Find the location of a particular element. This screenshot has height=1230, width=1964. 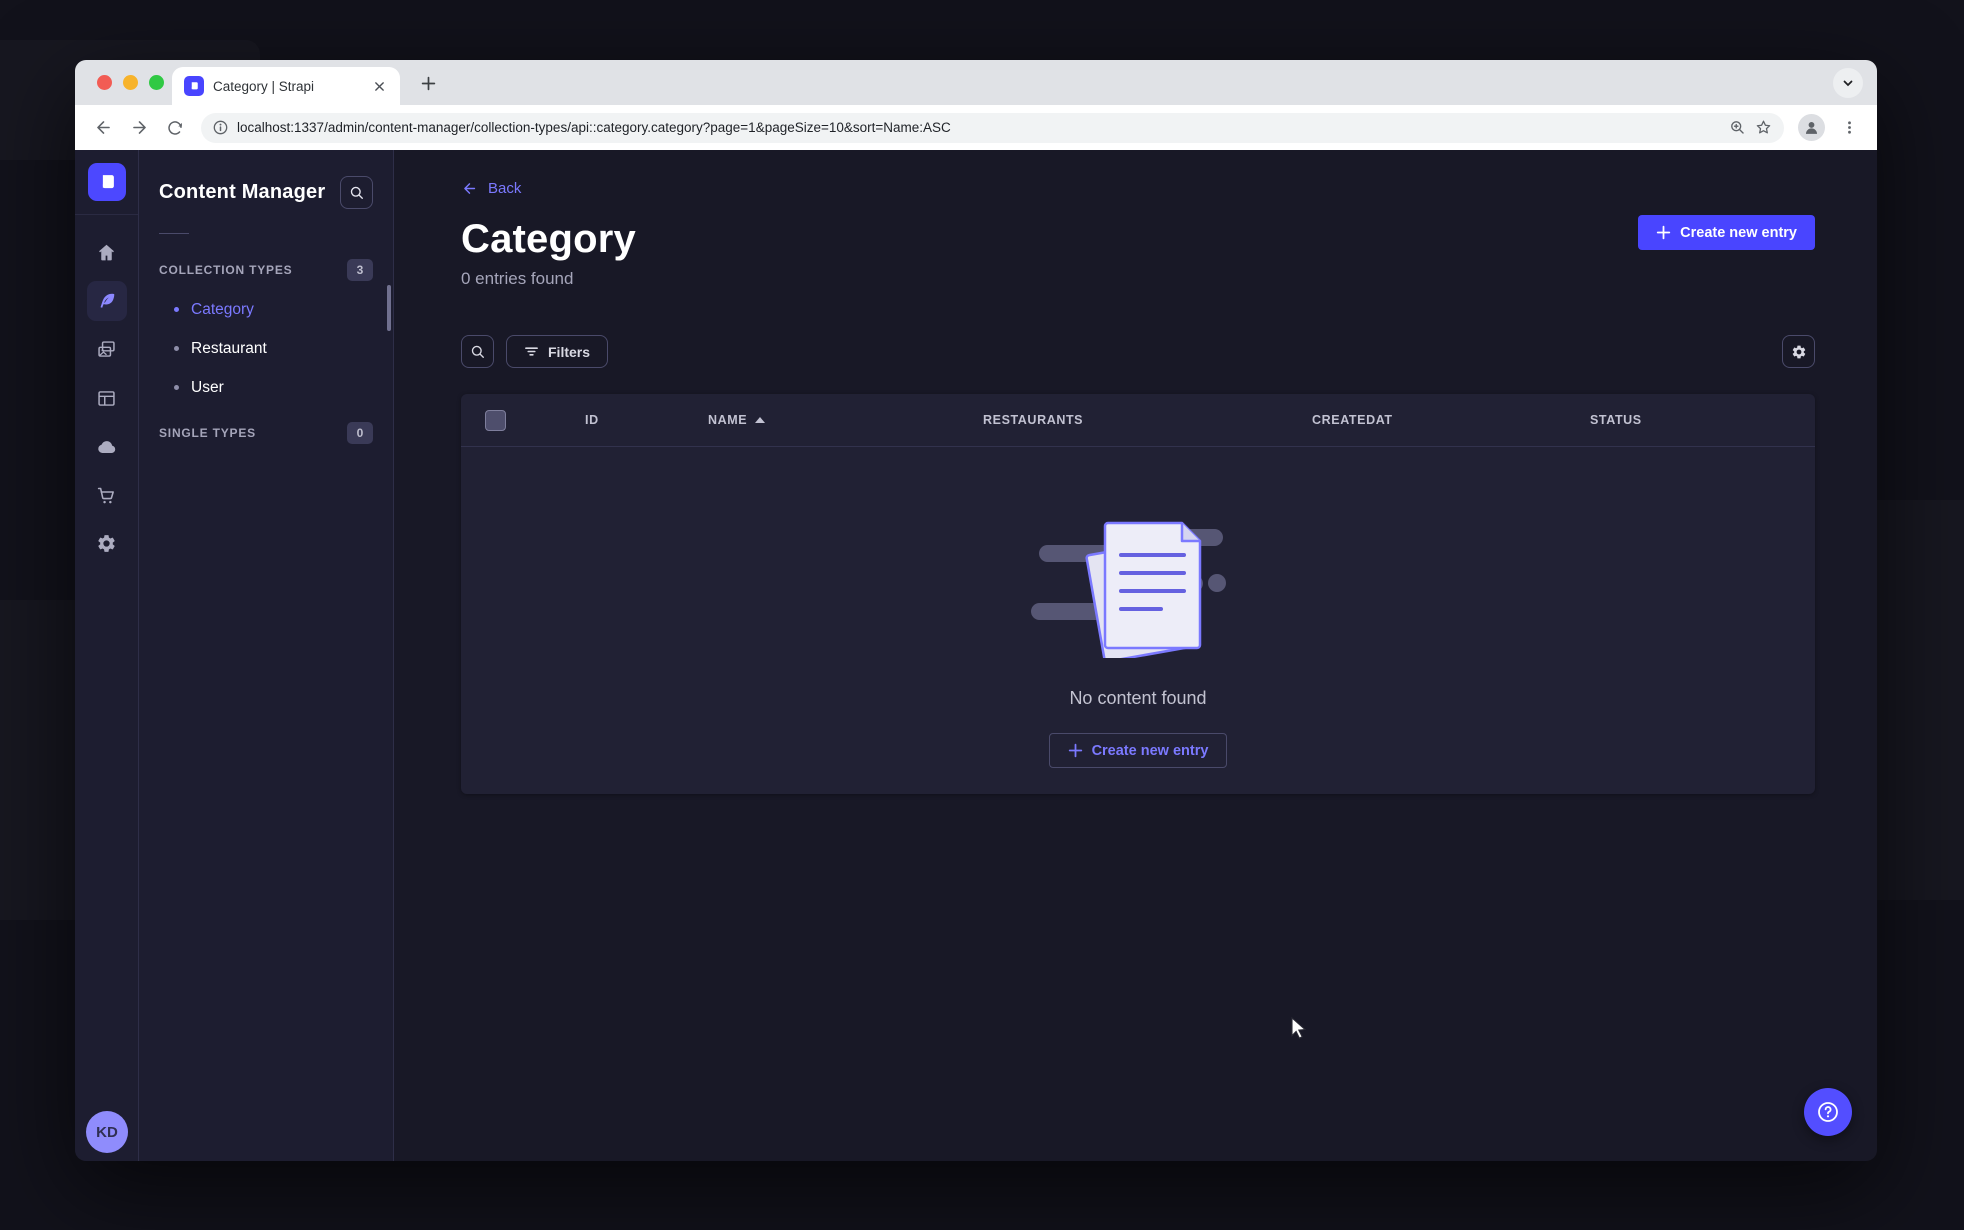

back-link: Back is located at coordinates (491, 188).